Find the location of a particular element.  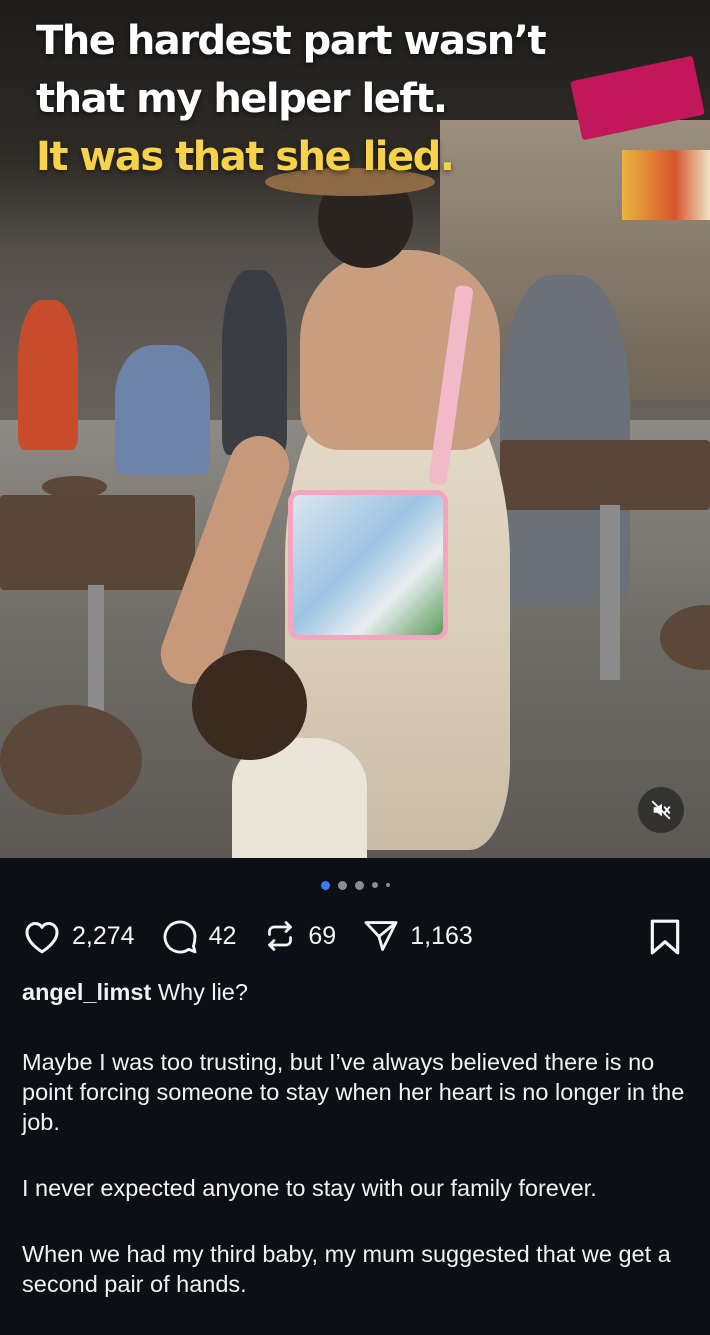

image-stool-left is located at coordinates (71, 760).